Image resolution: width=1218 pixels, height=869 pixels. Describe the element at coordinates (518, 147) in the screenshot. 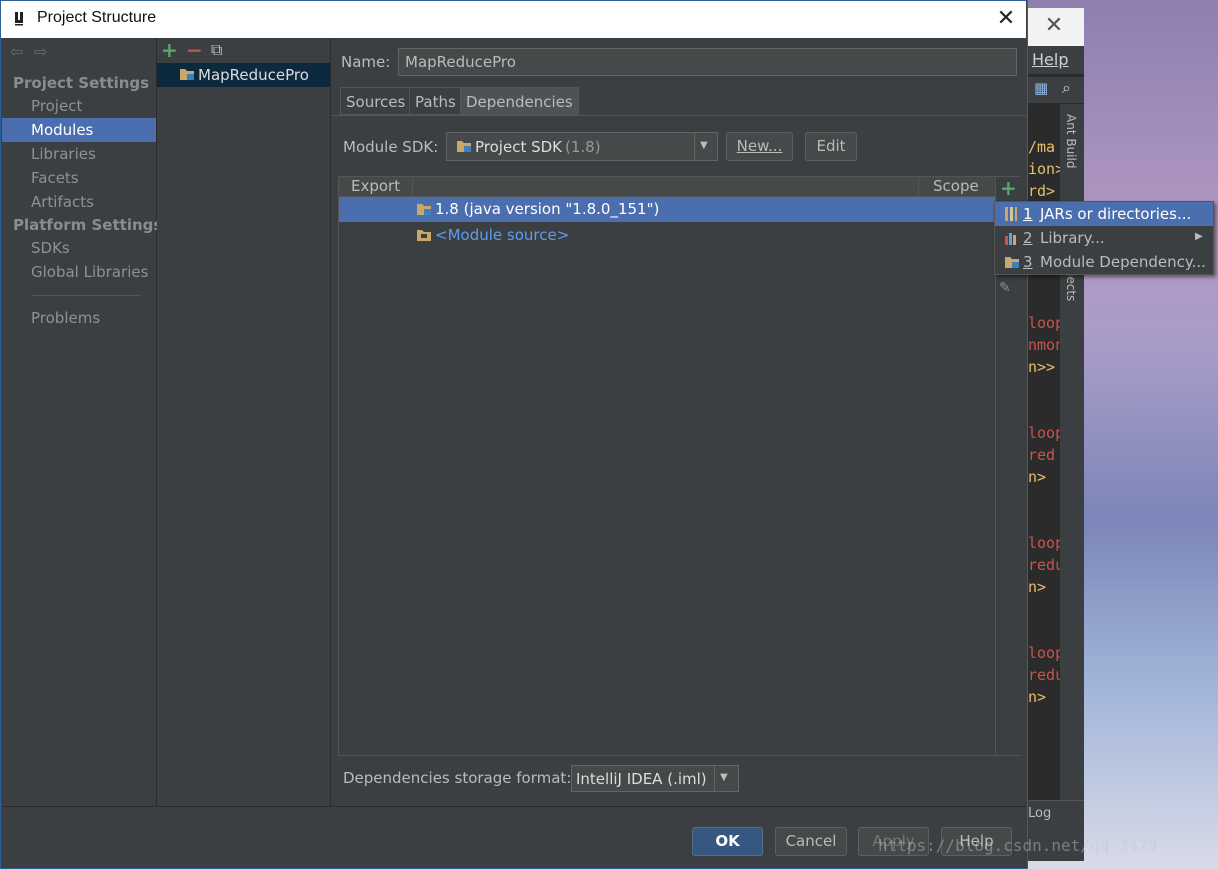

I see `sdk-value: Project SDK` at that location.